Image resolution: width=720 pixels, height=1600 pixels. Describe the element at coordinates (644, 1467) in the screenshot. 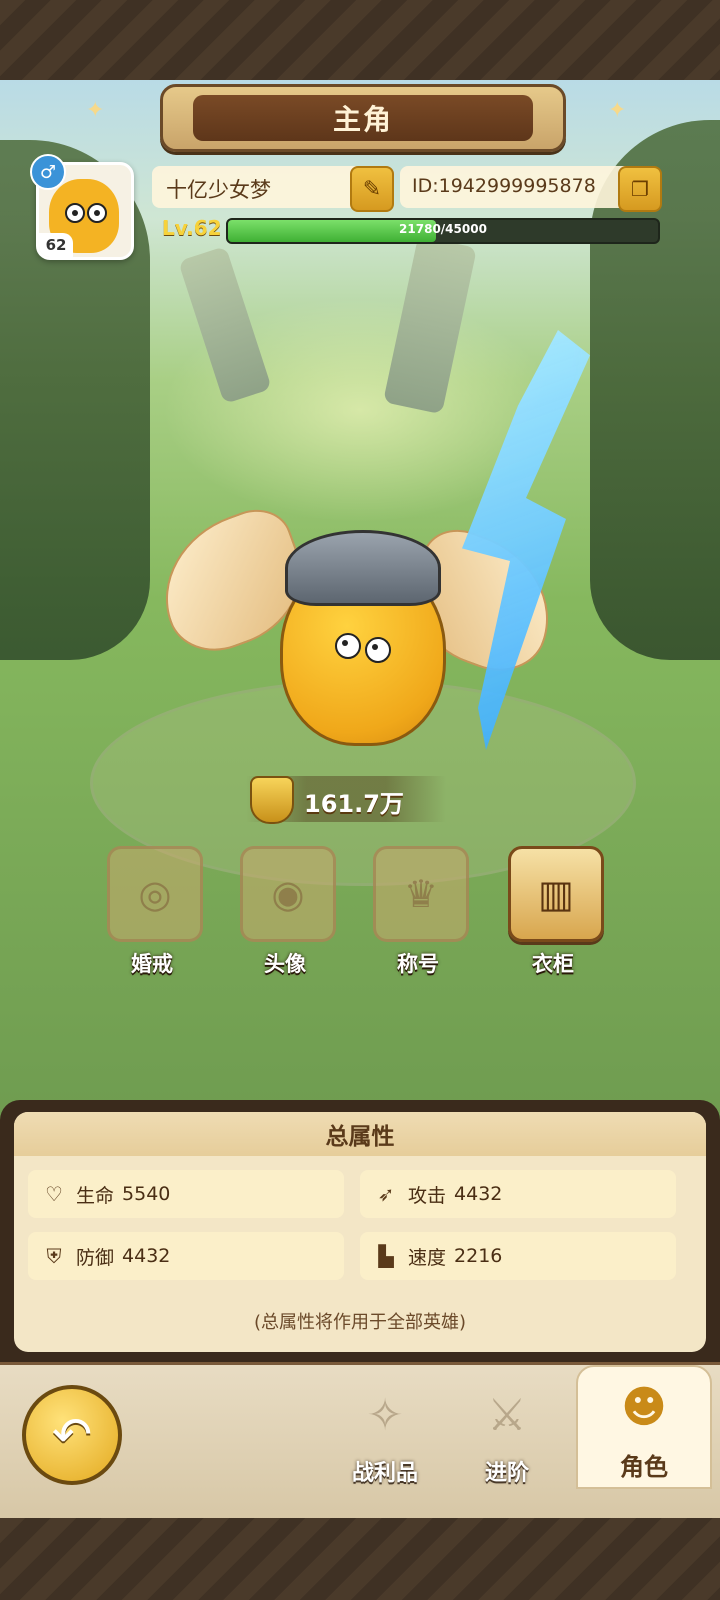

I see `nav-label: 角色` at that location.